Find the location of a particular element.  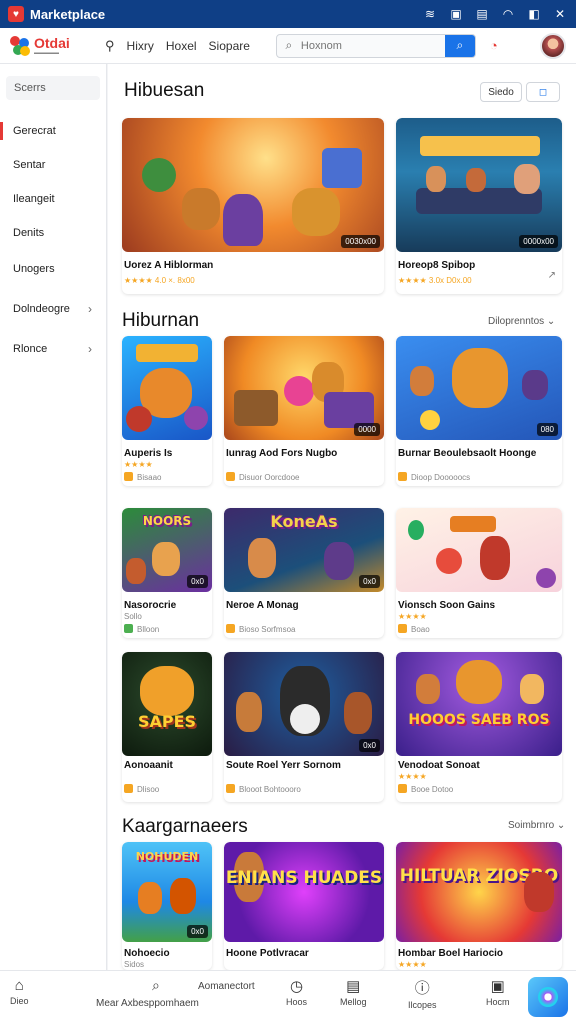

card-meta: Dioop Dooooocs is located at coordinates (434, 477).